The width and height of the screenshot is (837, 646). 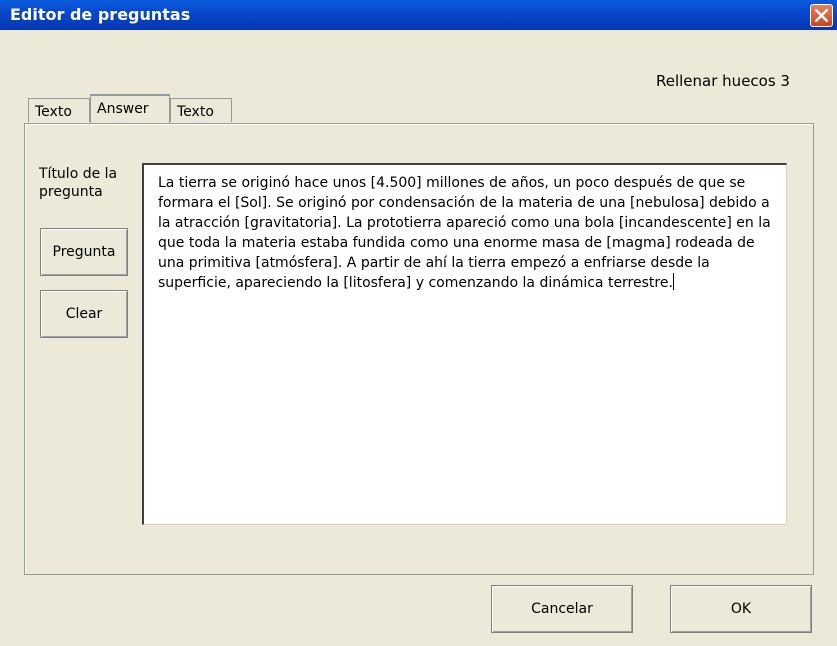 I want to click on question-title-label: Título de la pregunta, so click(x=78, y=183).